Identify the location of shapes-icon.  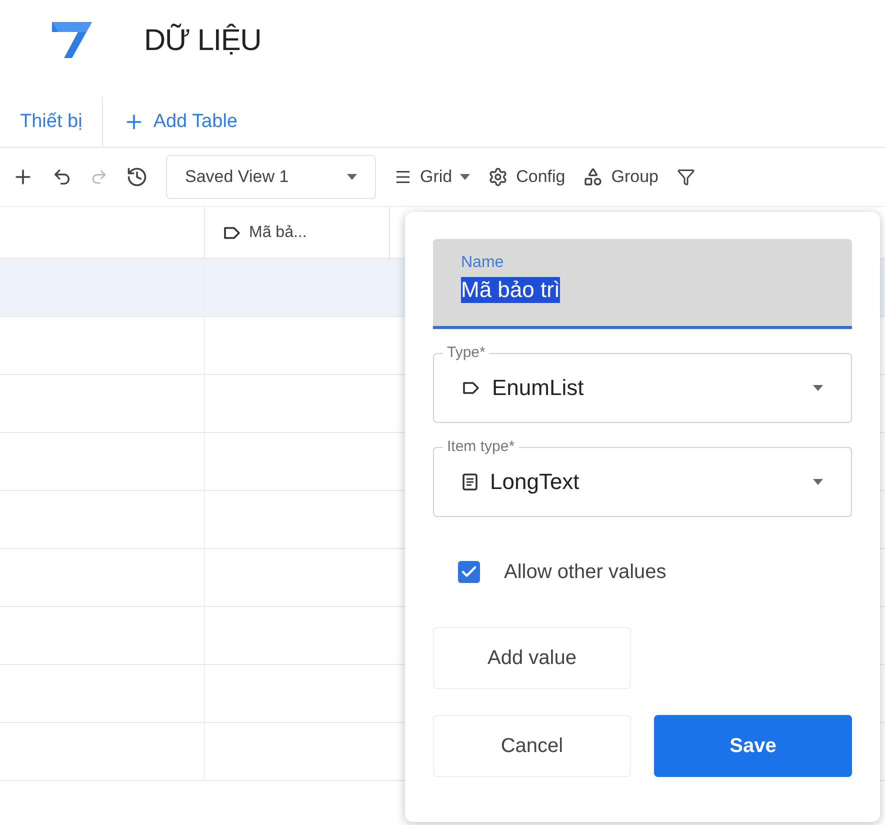
(593, 177).